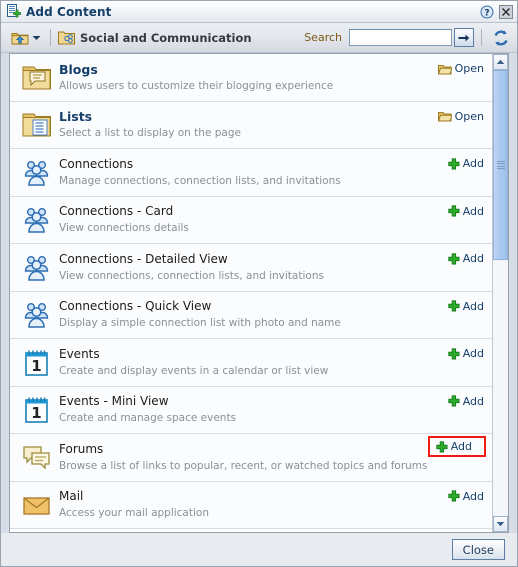 Image resolution: width=518 pixels, height=567 pixels. What do you see at coordinates (259, 38) in the screenshot?
I see `dialog-toolbar: Social and Communication Search` at bounding box center [259, 38].